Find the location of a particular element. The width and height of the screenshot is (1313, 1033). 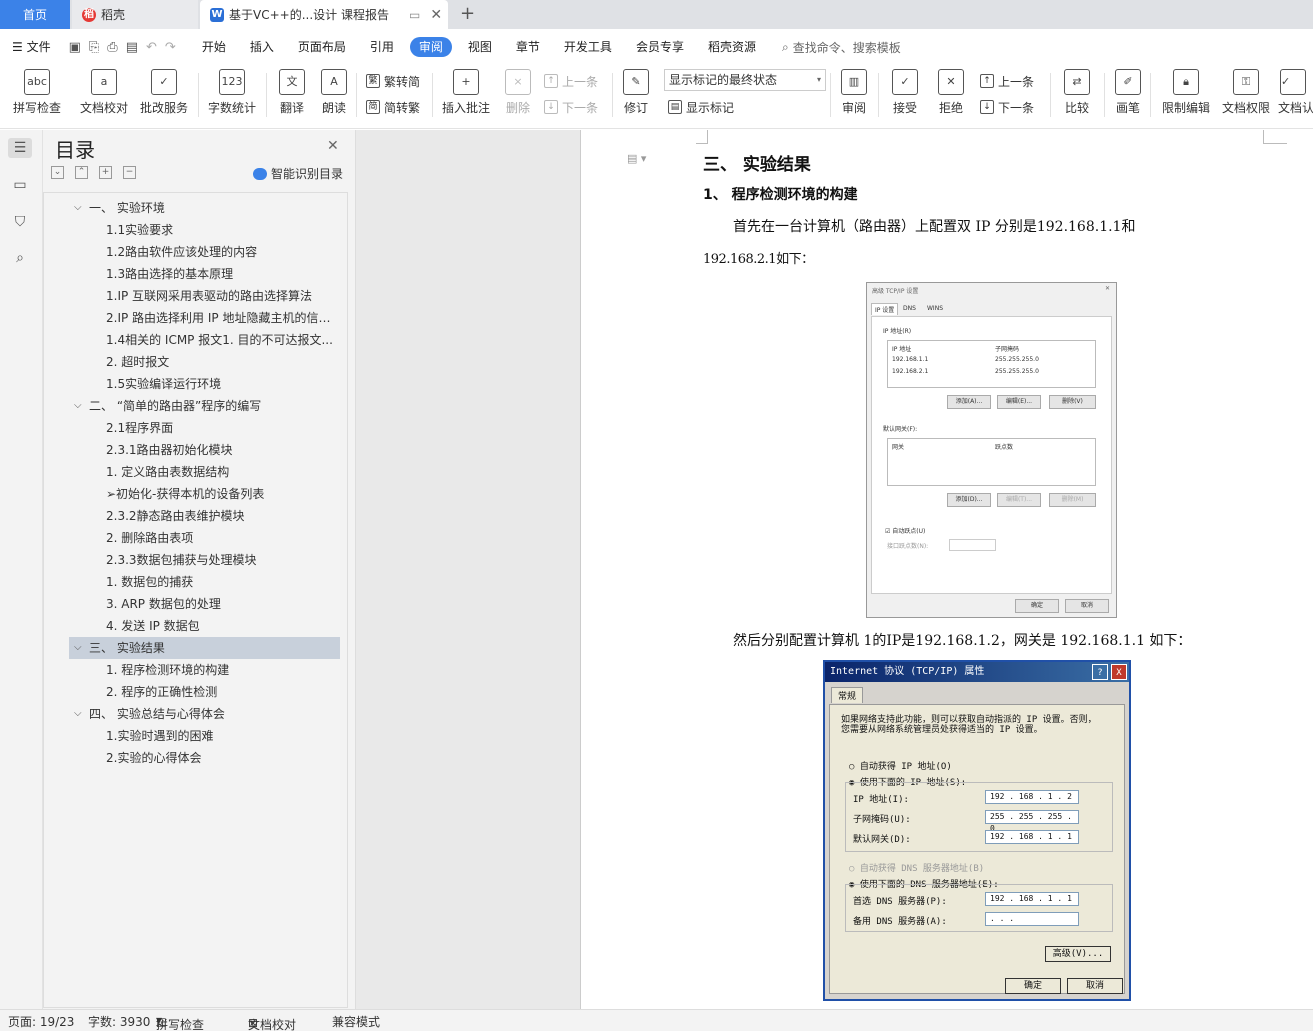

toc-item: 2. 程序的正确性检测 is located at coordinates (204, 692).